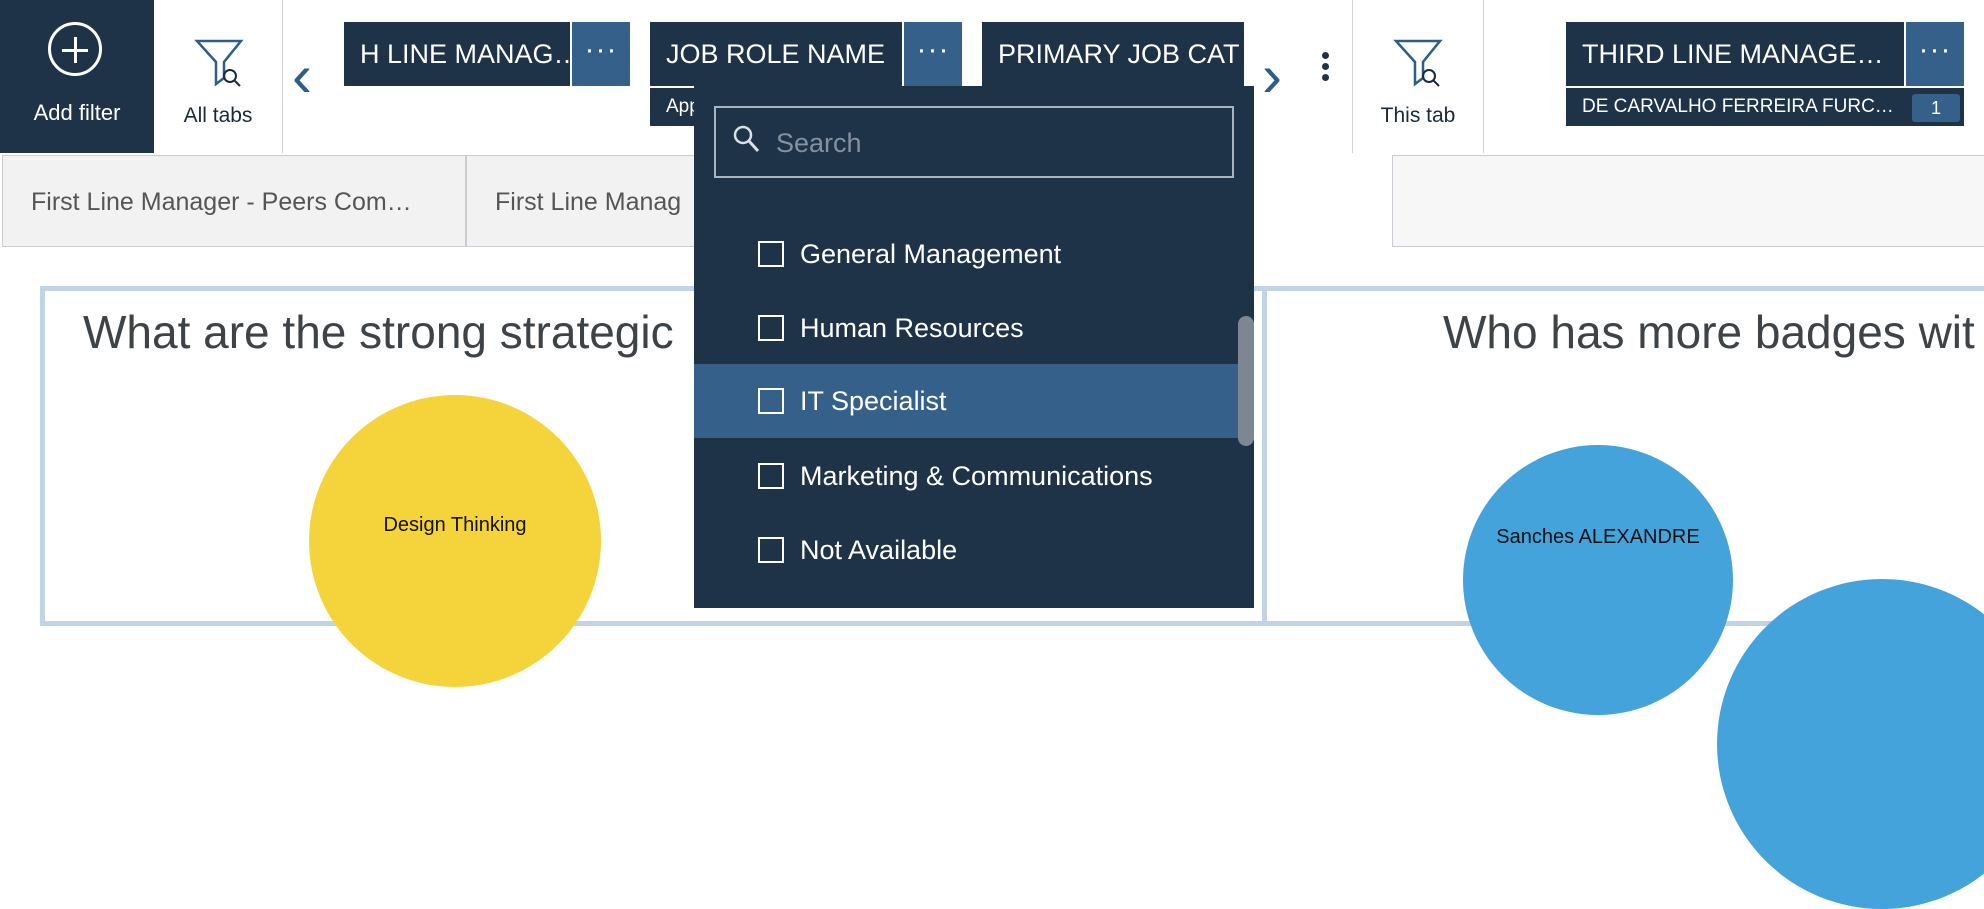 This screenshot has height=909, width=1984. What do you see at coordinates (455, 541) in the screenshot?
I see `bubble-design-thinking: Design Thinking` at bounding box center [455, 541].